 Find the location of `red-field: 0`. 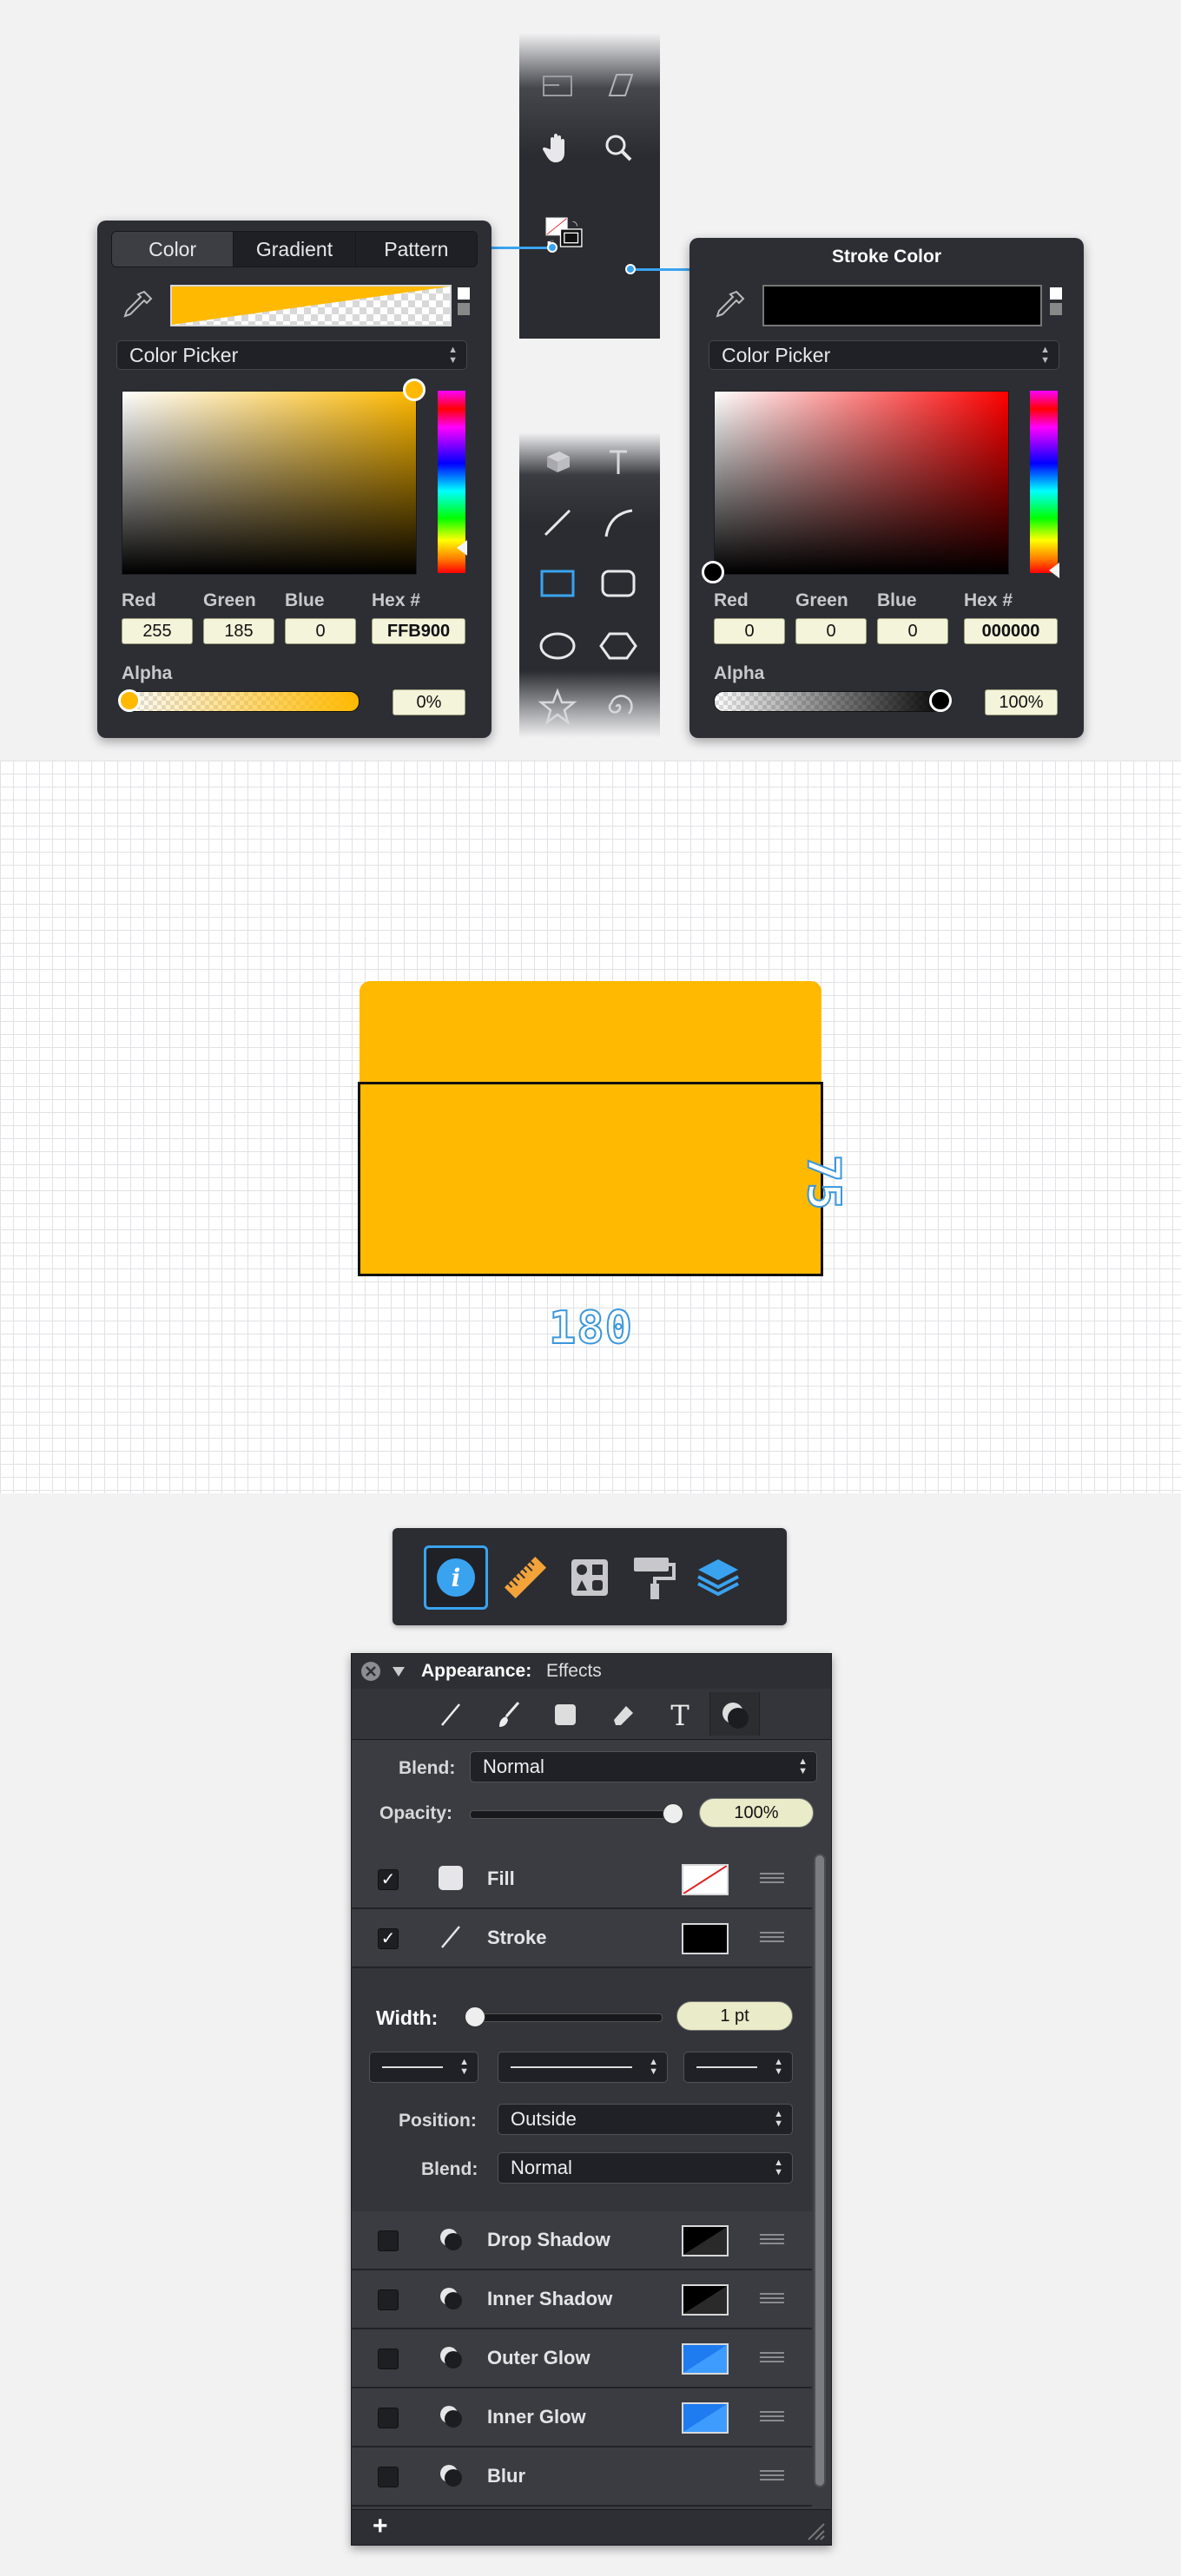

red-field: 0 is located at coordinates (749, 631).